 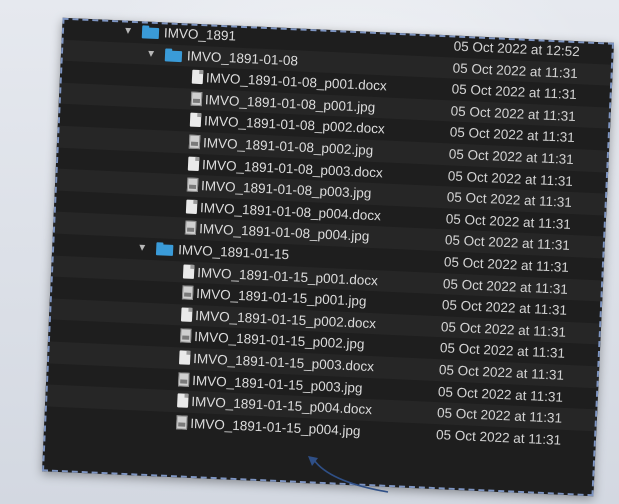 I want to click on arrow-head-icon, so click(x=313, y=461).